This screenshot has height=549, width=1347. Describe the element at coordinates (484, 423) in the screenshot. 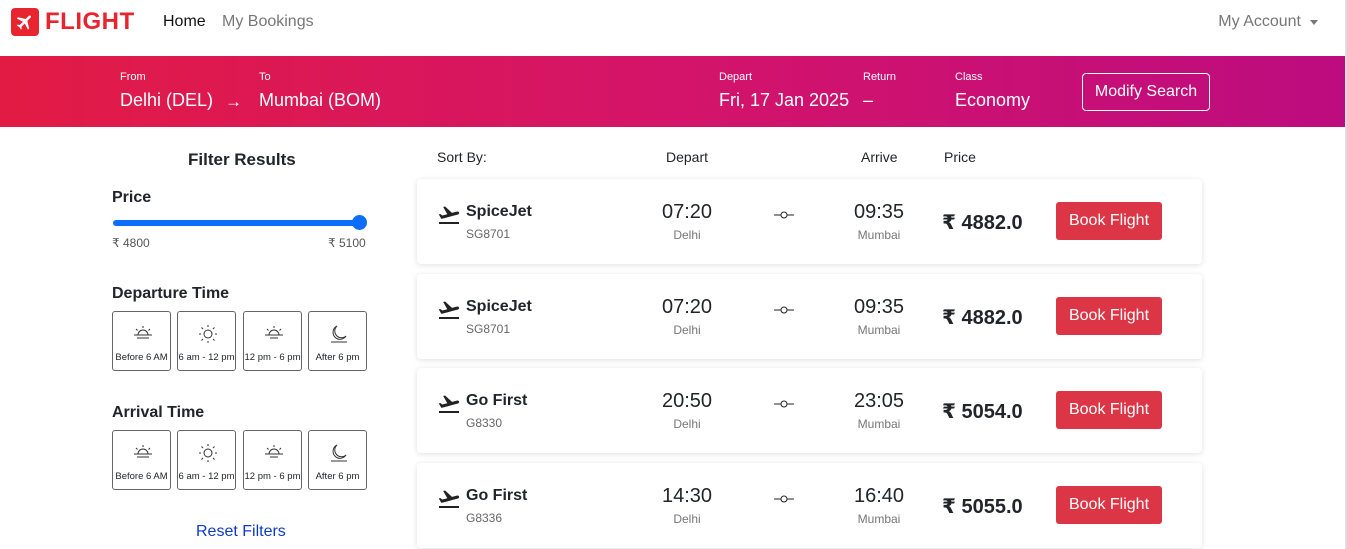

I see `flight-code: G8330` at that location.